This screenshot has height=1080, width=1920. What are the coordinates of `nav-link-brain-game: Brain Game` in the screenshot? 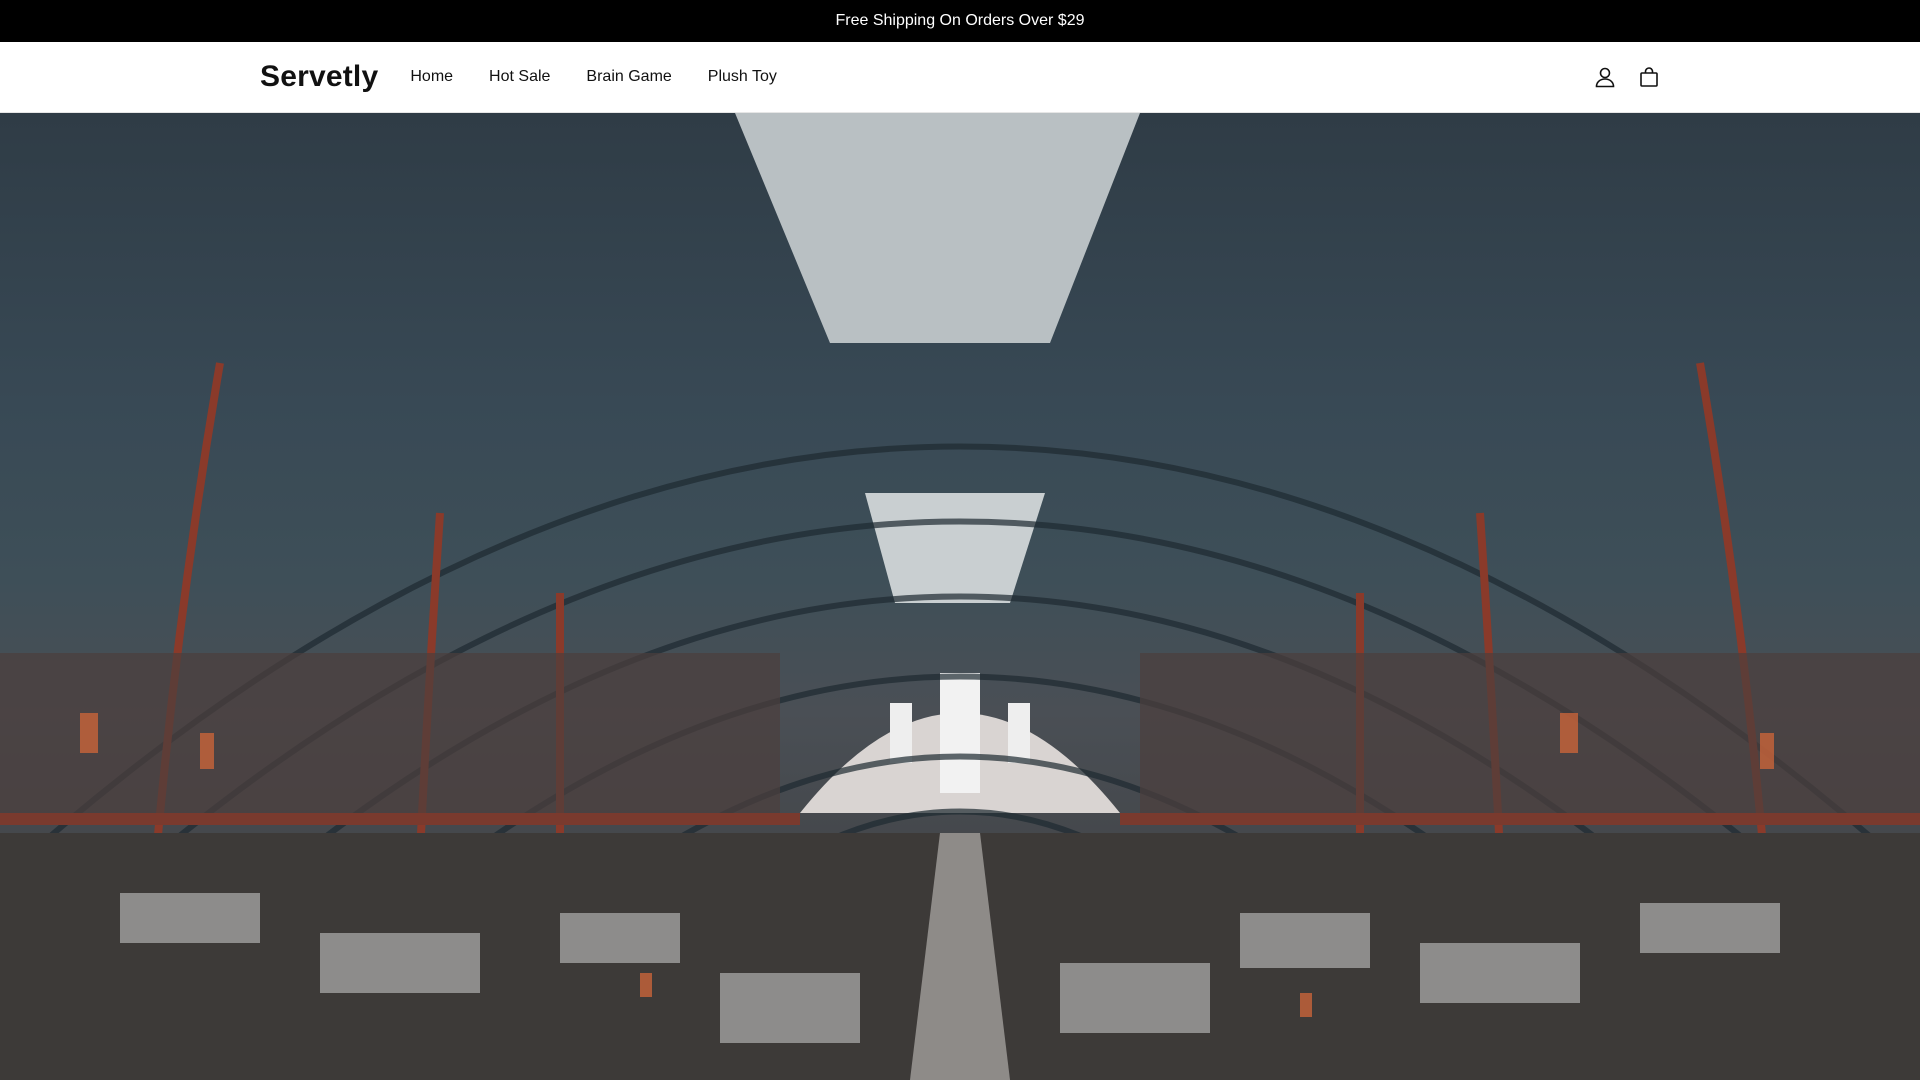 It's located at (628, 77).